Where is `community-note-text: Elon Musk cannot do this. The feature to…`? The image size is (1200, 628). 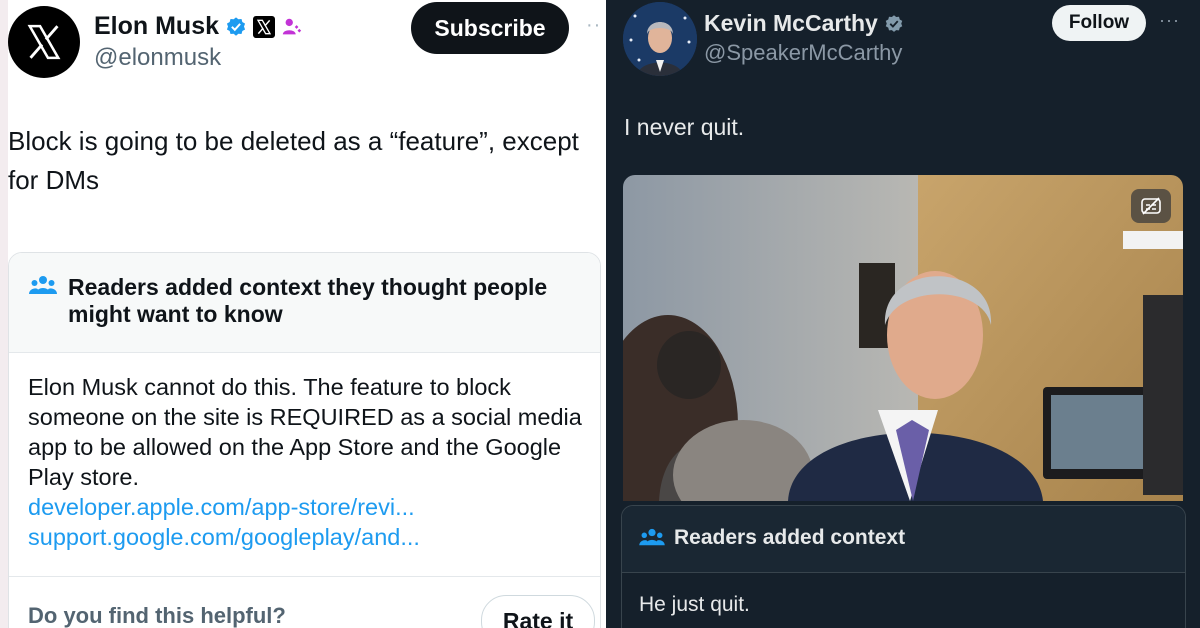 community-note-text: Elon Musk cannot do this. The feature to… is located at coordinates (305, 432).